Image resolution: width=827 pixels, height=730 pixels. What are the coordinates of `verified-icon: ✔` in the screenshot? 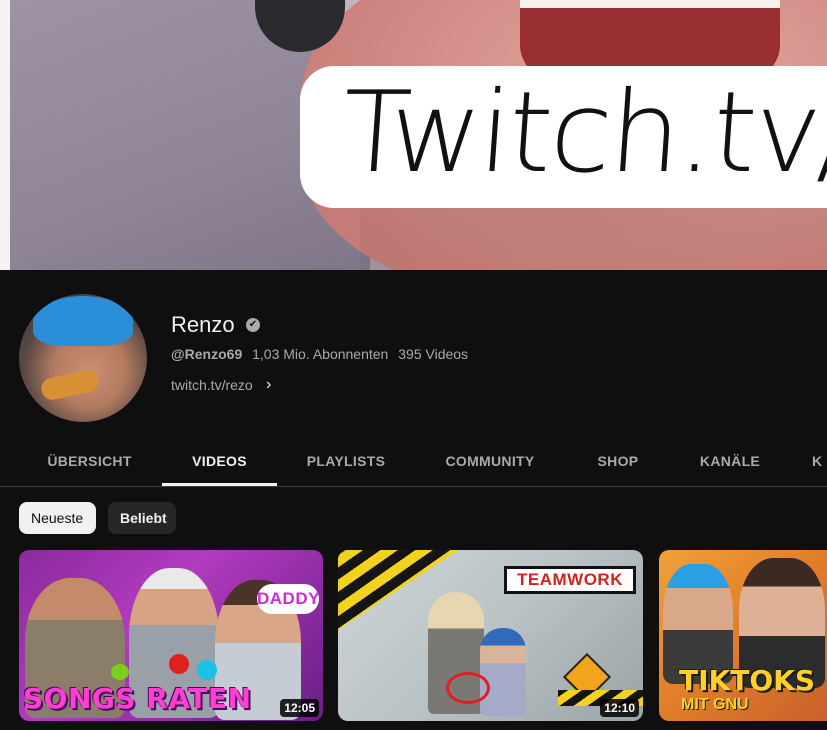 It's located at (253, 325).